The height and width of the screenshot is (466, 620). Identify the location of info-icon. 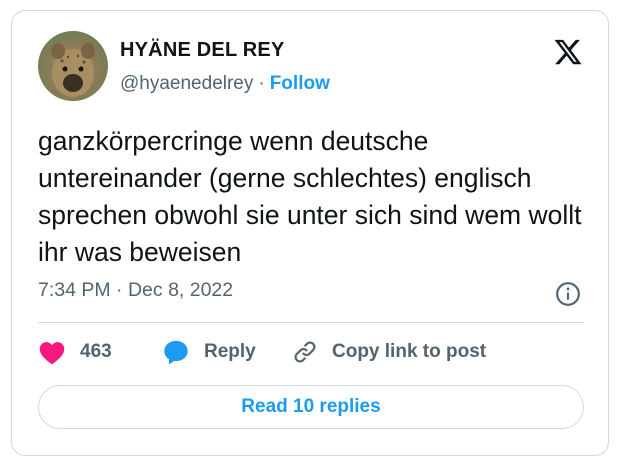
(568, 294).